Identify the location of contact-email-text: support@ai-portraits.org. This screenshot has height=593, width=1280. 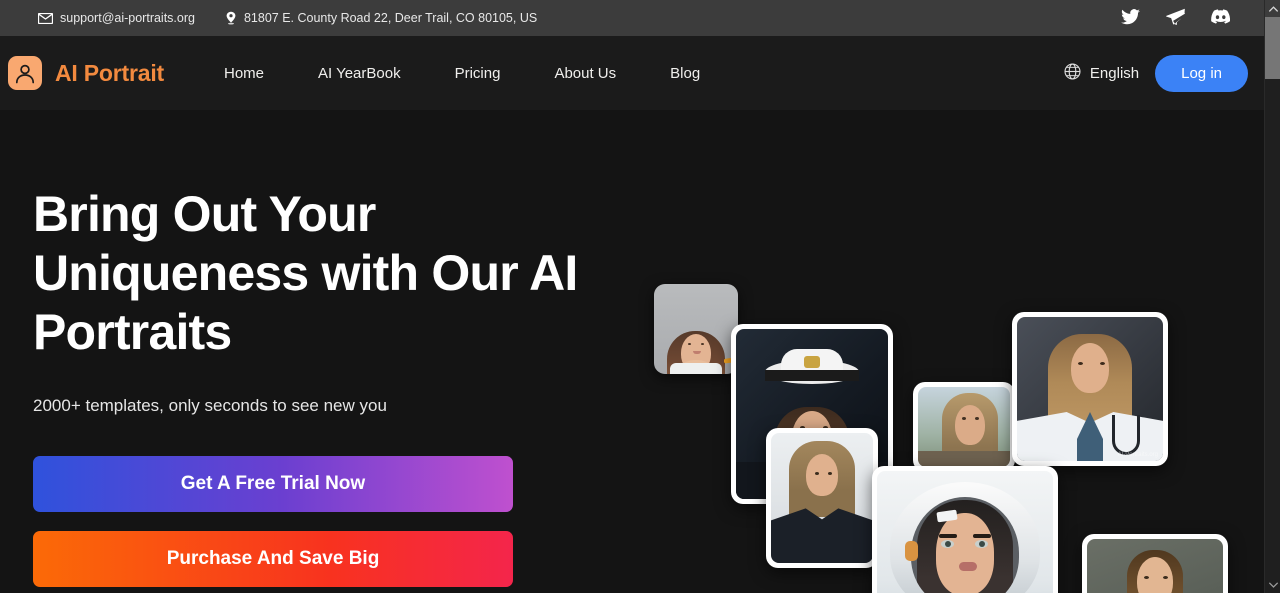
(127, 18).